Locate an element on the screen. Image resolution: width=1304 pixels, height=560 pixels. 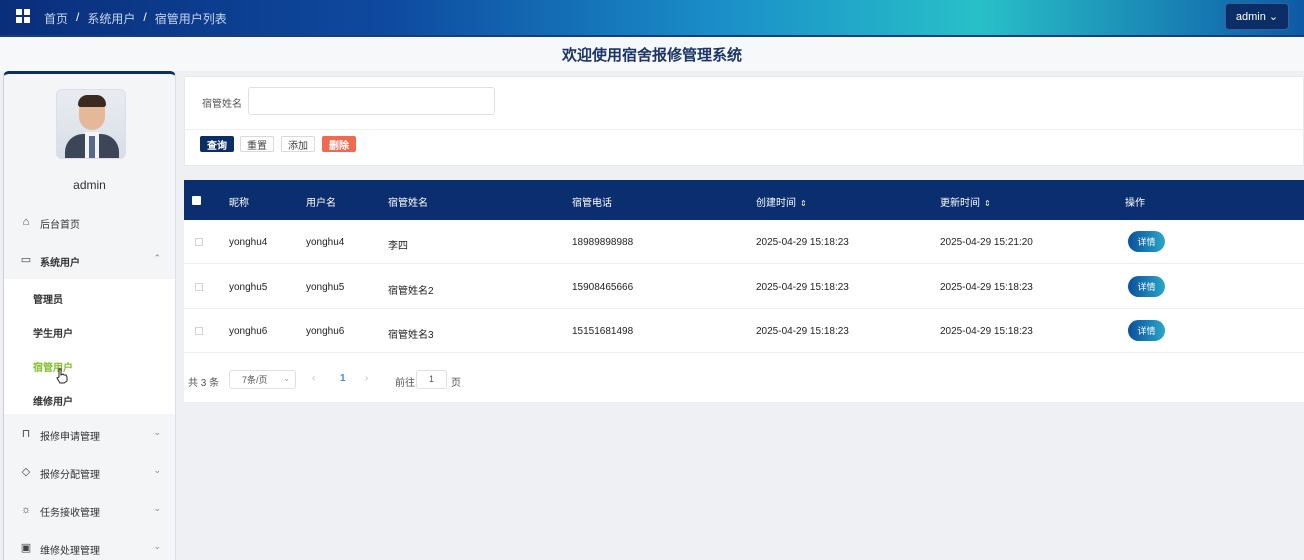
column-header-created: 创建时间 ⇕ is located at coordinates (781, 201).